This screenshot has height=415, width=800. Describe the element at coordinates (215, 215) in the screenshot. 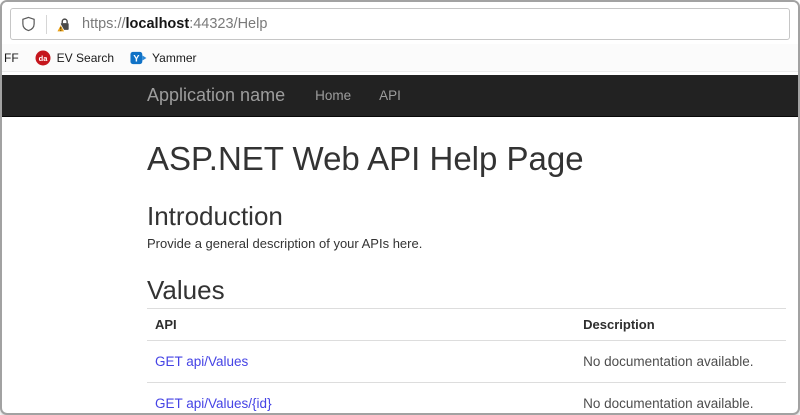

I see `introduction-heading: Introduction` at that location.